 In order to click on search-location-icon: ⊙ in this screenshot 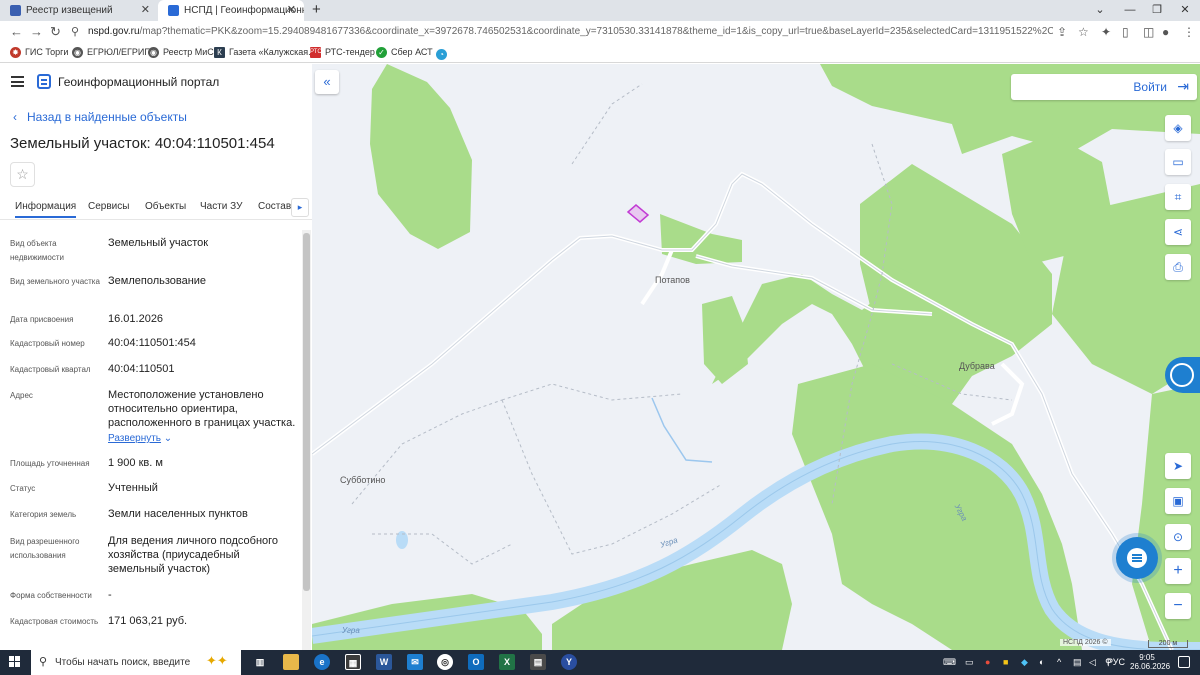, I will do `click(1178, 537)`.